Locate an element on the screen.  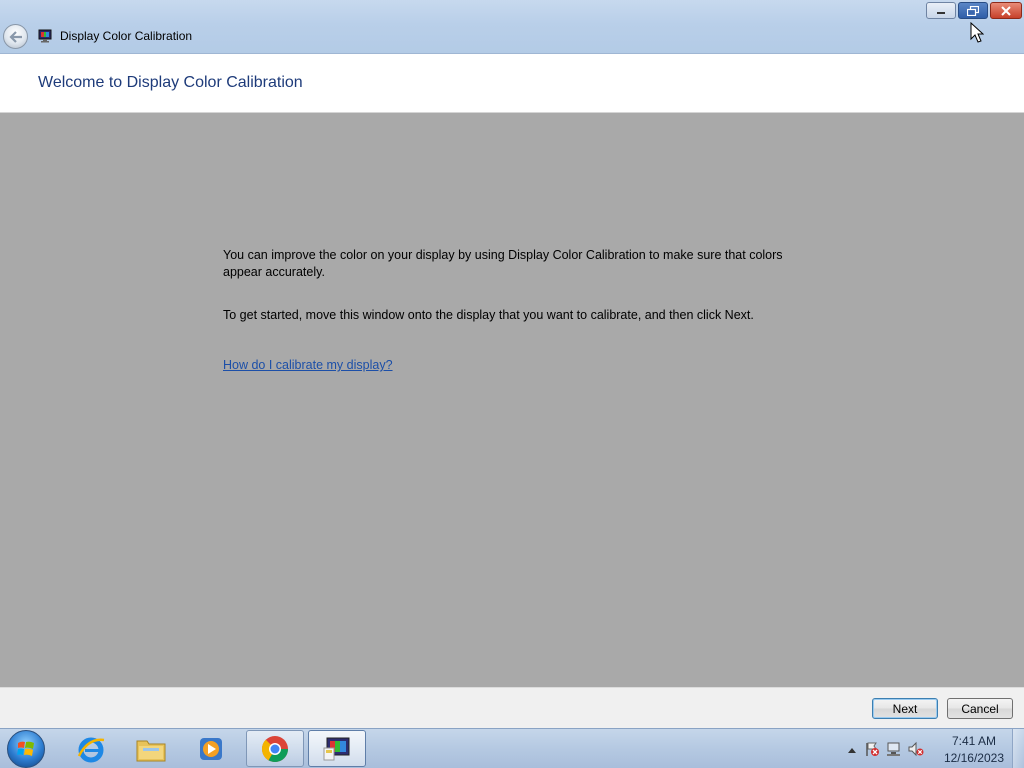
start-button is located at coordinates (26, 749).